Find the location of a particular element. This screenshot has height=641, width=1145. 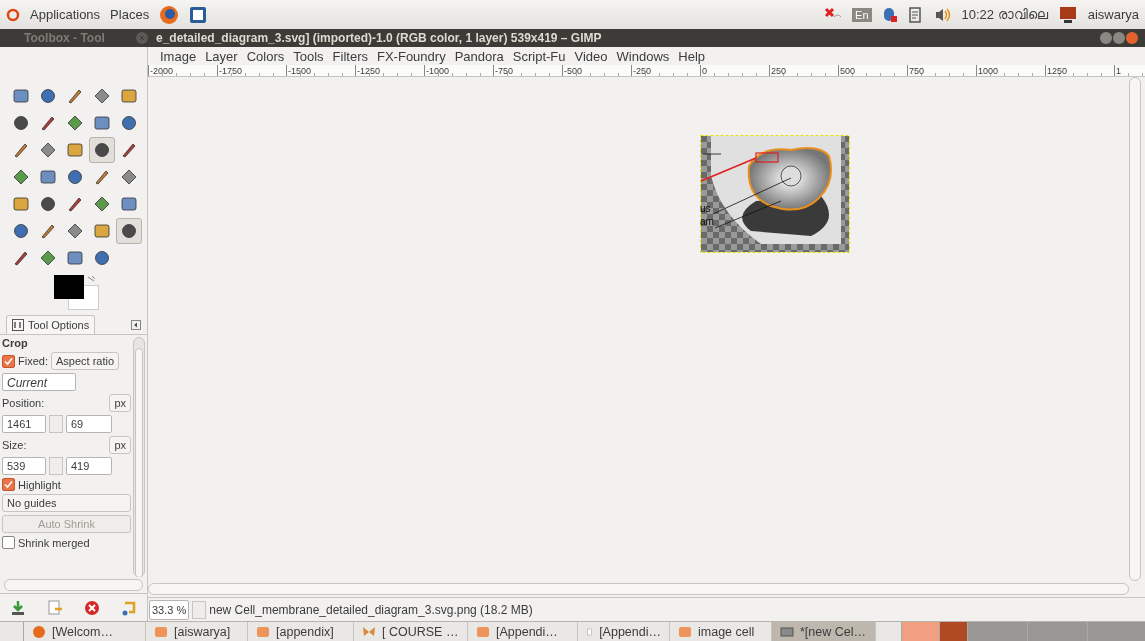

height-field: 419 is located at coordinates (89, 466).